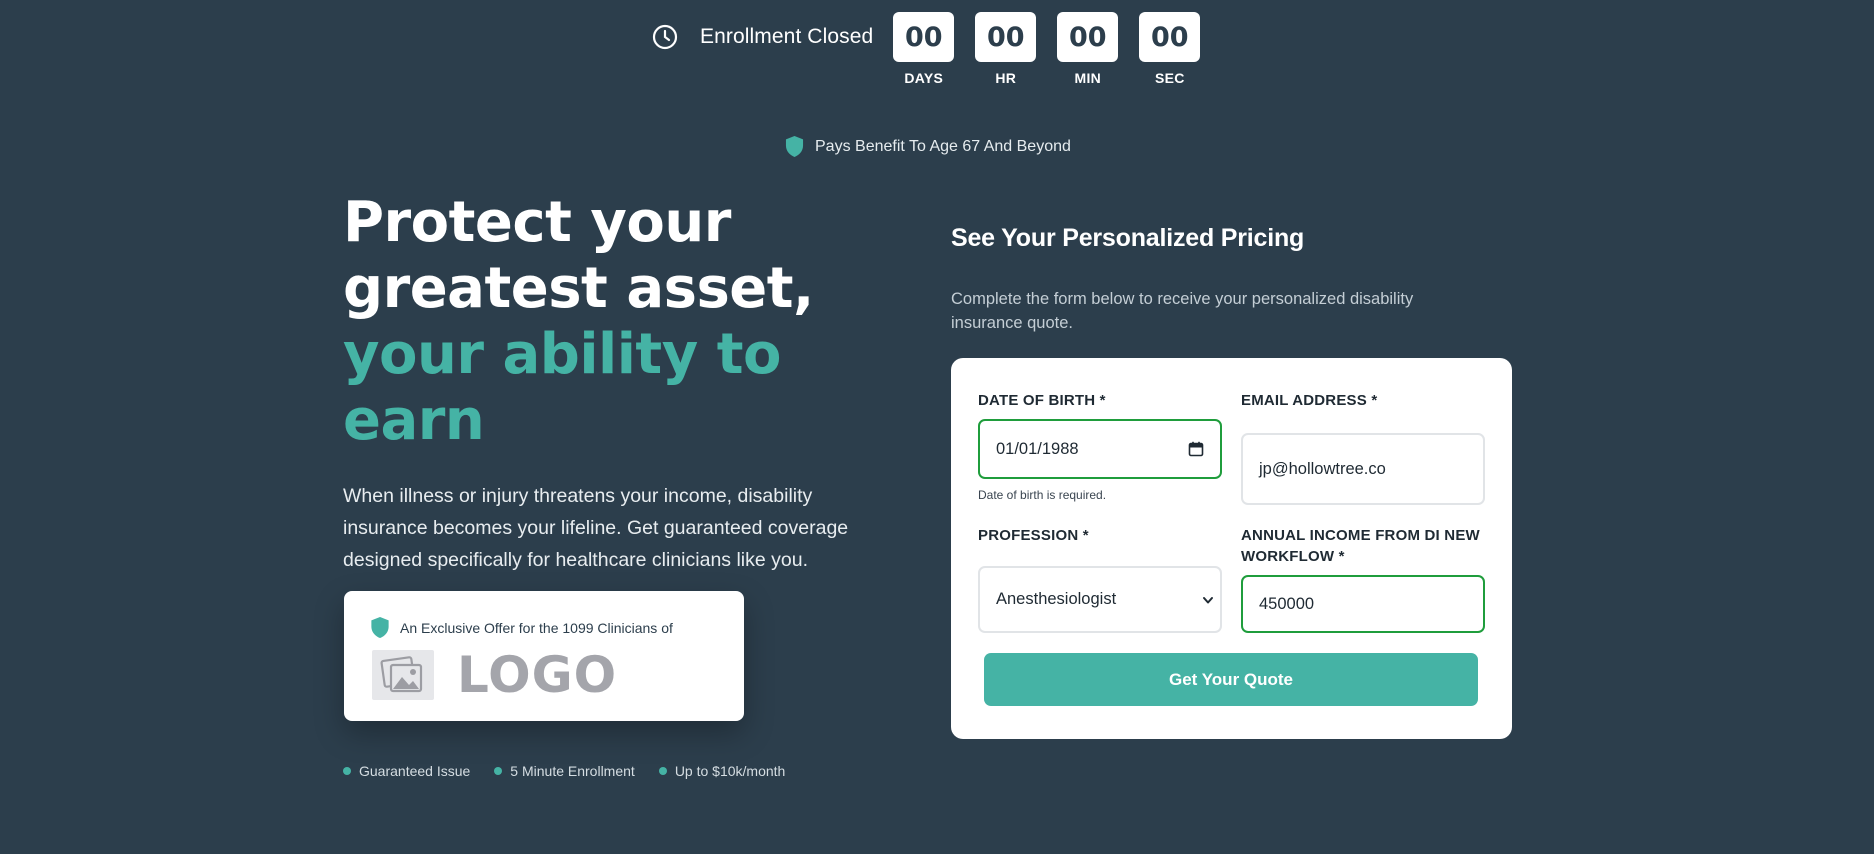 This screenshot has width=1874, height=854. I want to click on countdown-minutes: 00 MIN, so click(1088, 49).